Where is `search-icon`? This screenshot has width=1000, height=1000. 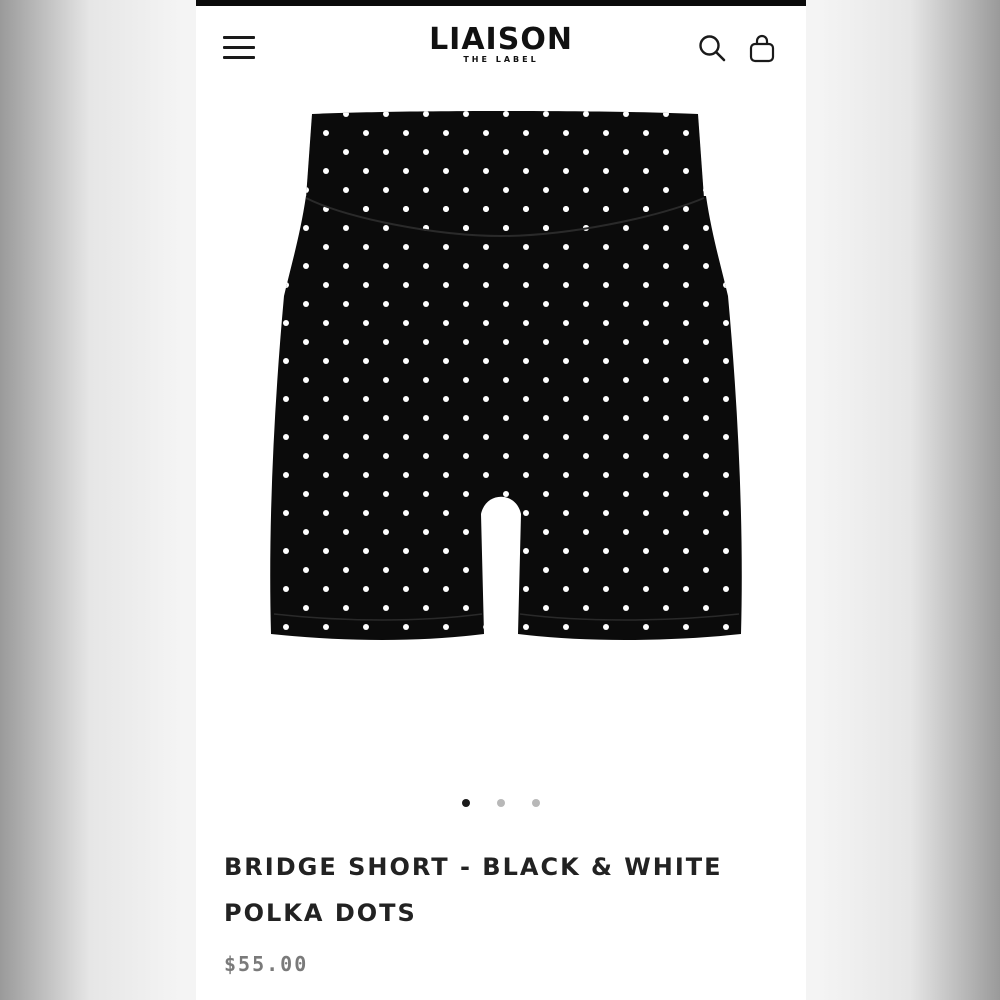
search-icon is located at coordinates (712, 48).